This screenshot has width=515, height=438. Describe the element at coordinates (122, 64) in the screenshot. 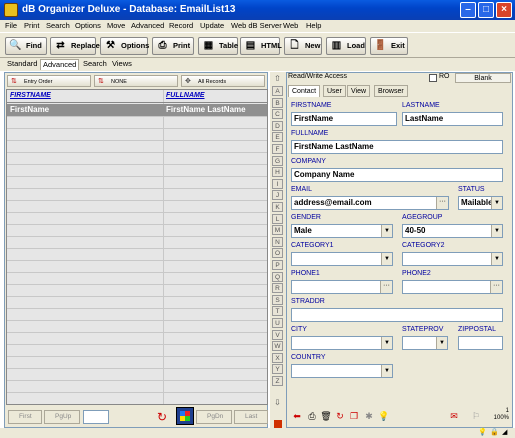

I see `tab-views: Views` at that location.